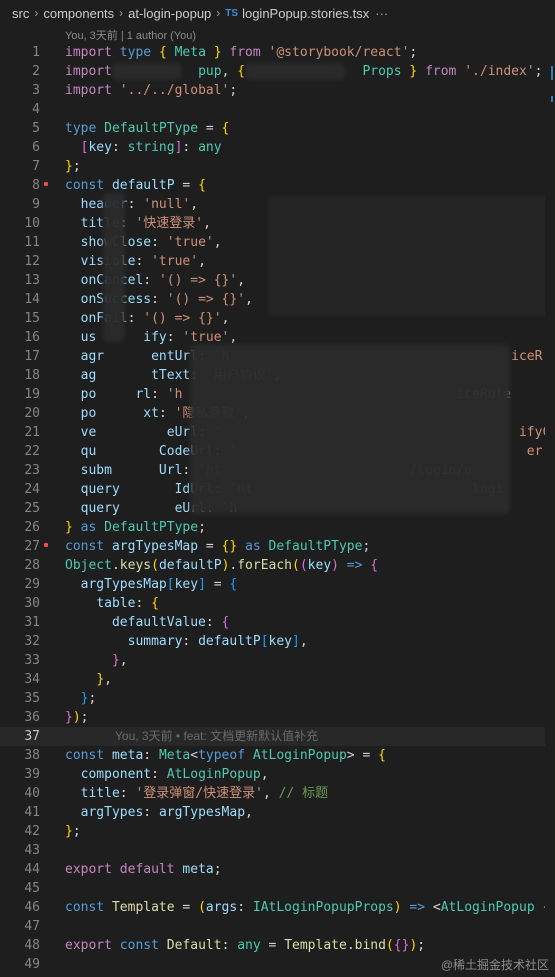 Image resolution: width=555 pixels, height=977 pixels. I want to click on code-text: table: {, so click(99, 603).